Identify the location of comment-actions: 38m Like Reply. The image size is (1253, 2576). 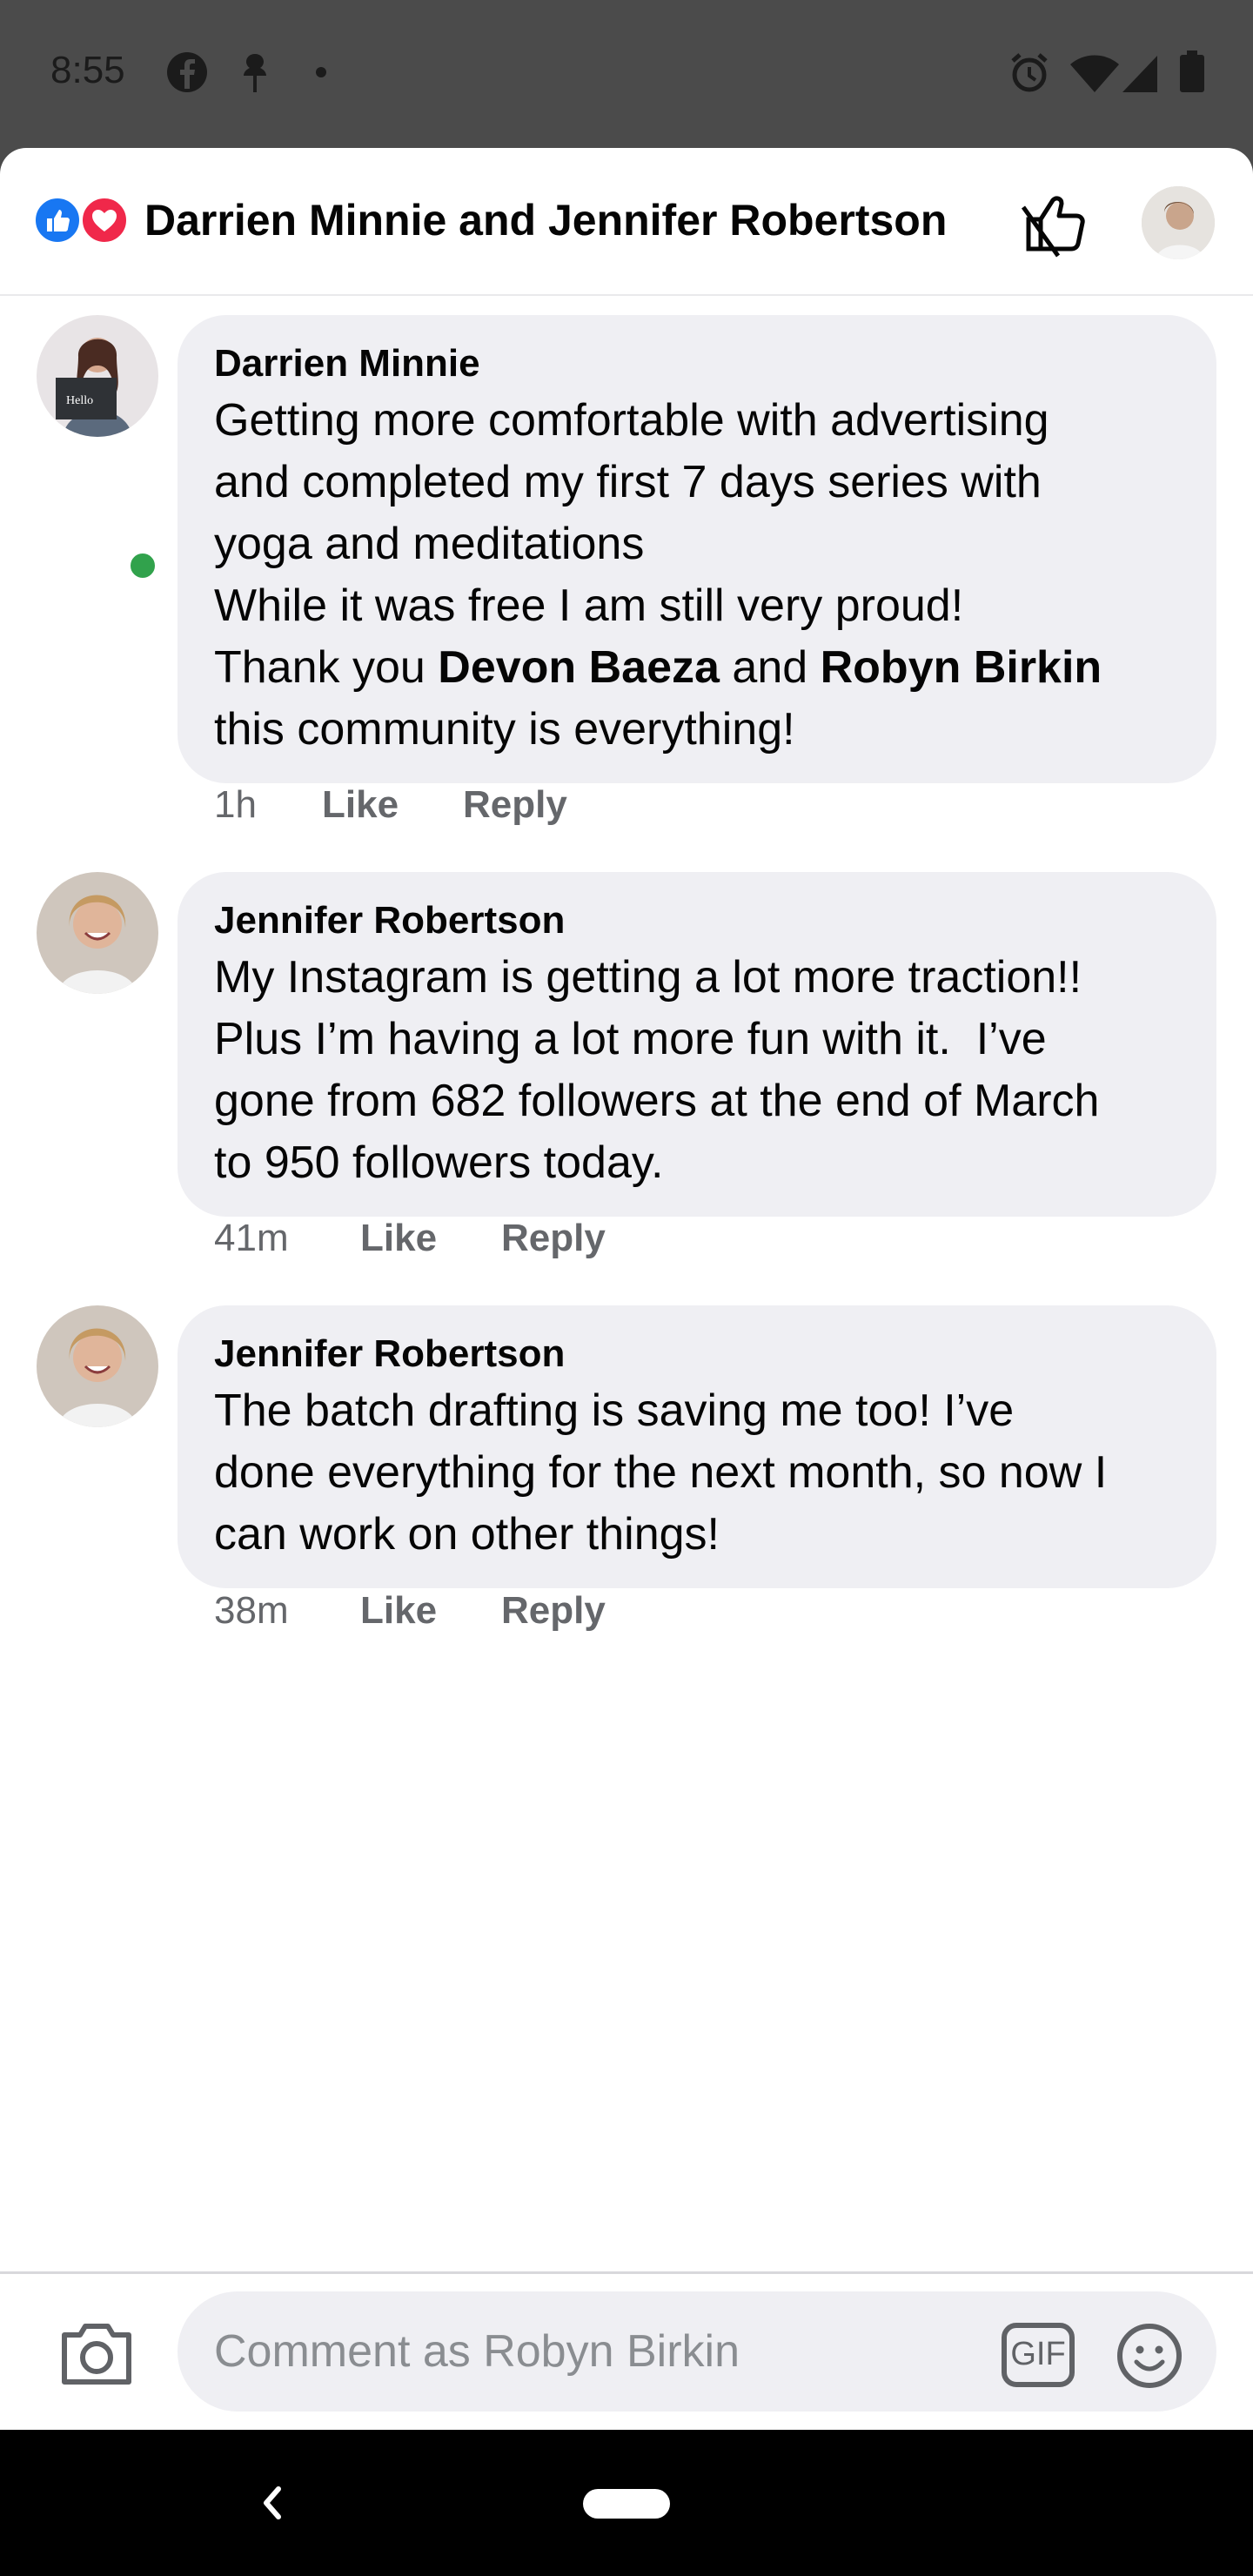
(410, 1611).